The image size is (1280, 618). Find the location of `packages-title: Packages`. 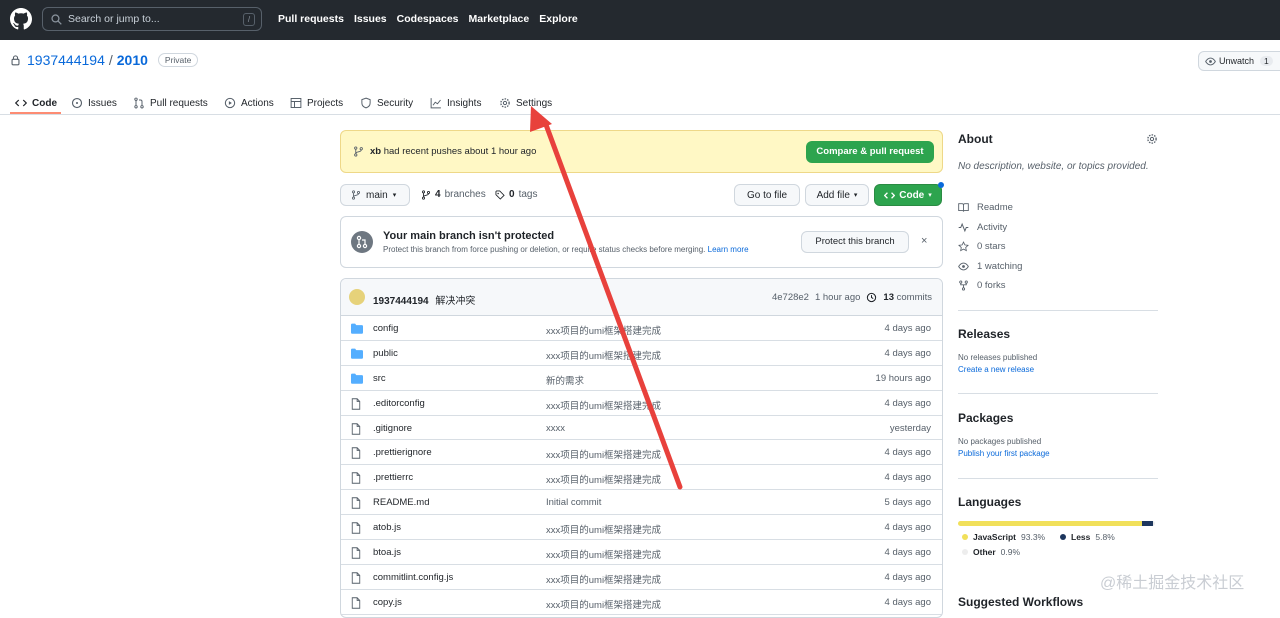

packages-title: Packages is located at coordinates (985, 418).